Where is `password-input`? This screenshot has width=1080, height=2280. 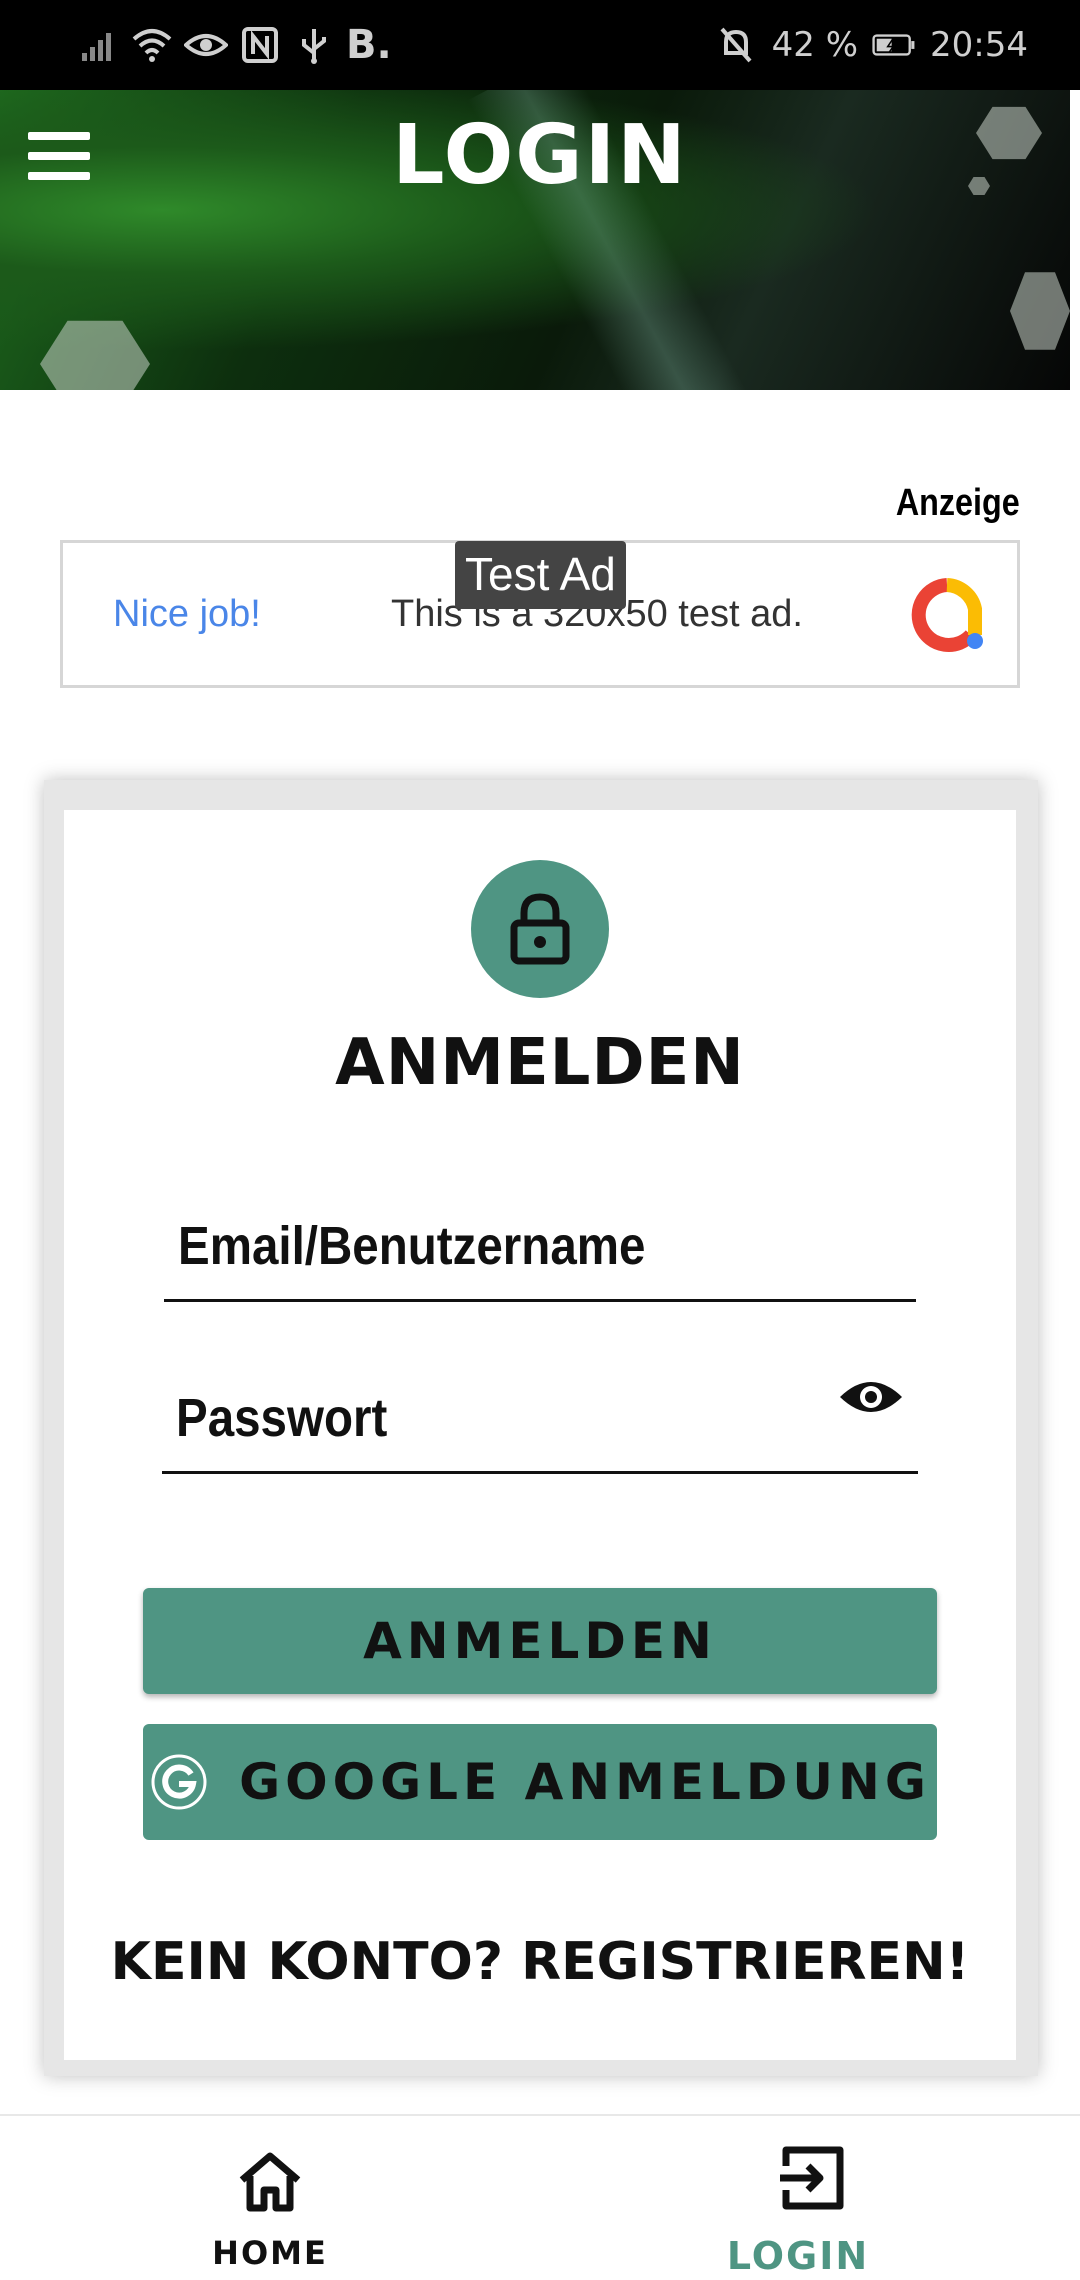
password-input is located at coordinates (540, 1412).